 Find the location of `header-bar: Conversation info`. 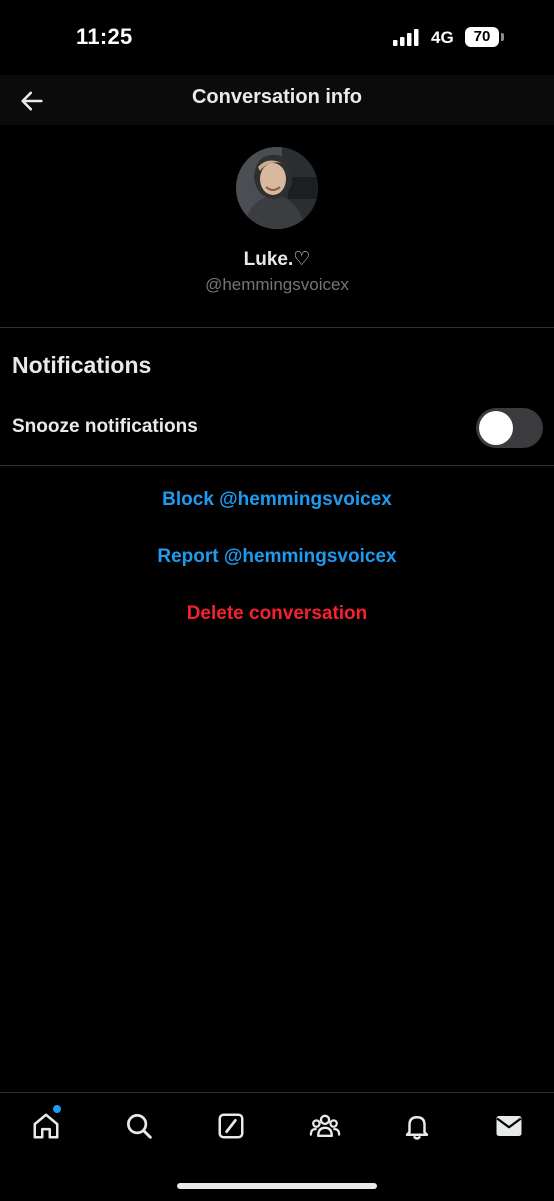

header-bar: Conversation info is located at coordinates (277, 100).